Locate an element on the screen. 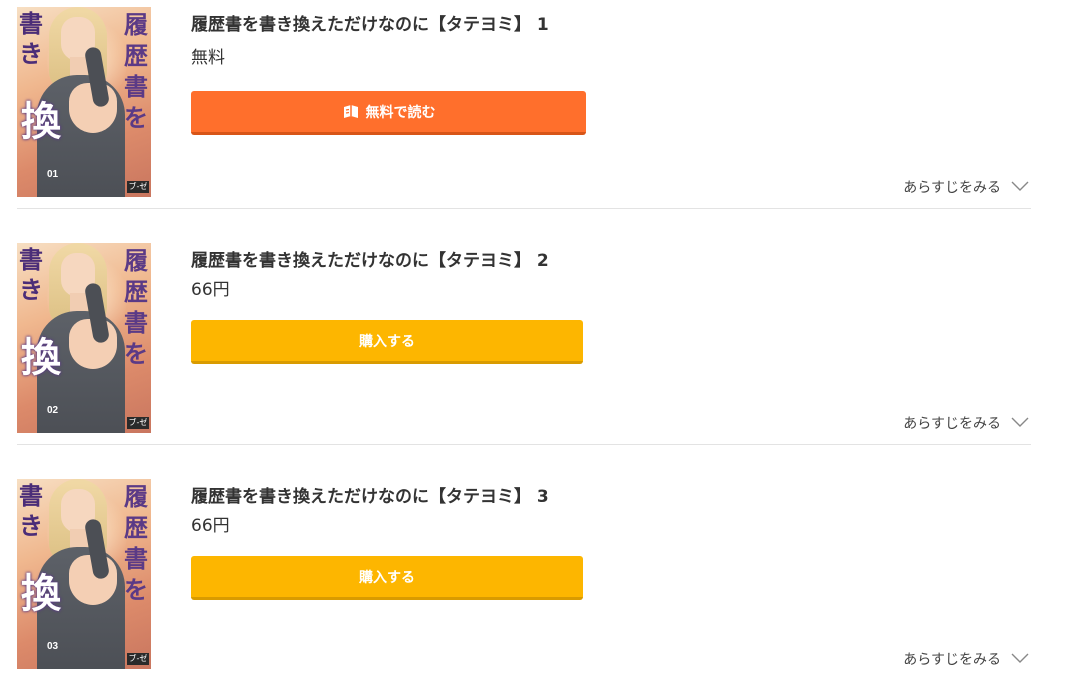 This screenshot has width=1088, height=678. cover-image: 書き 履歴書を 換 01 ブ-ゼ is located at coordinates (84, 102).